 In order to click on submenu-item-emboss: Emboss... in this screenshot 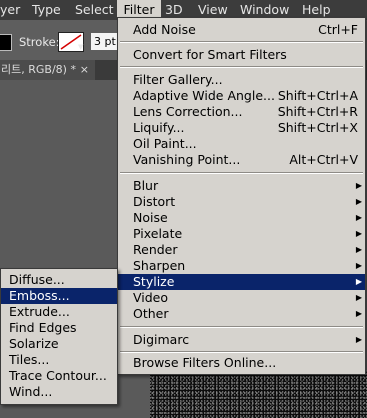, I will do `click(59, 296)`.